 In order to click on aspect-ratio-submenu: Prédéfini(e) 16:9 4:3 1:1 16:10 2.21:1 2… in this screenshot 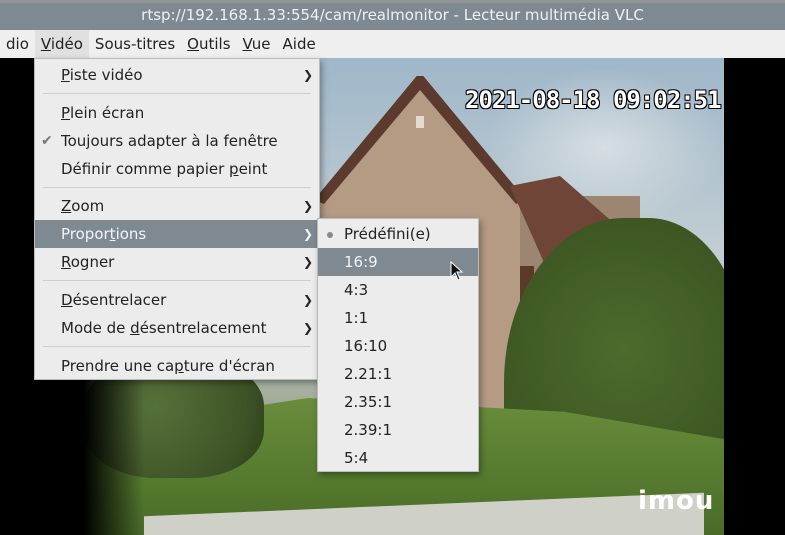, I will do `click(398, 345)`.